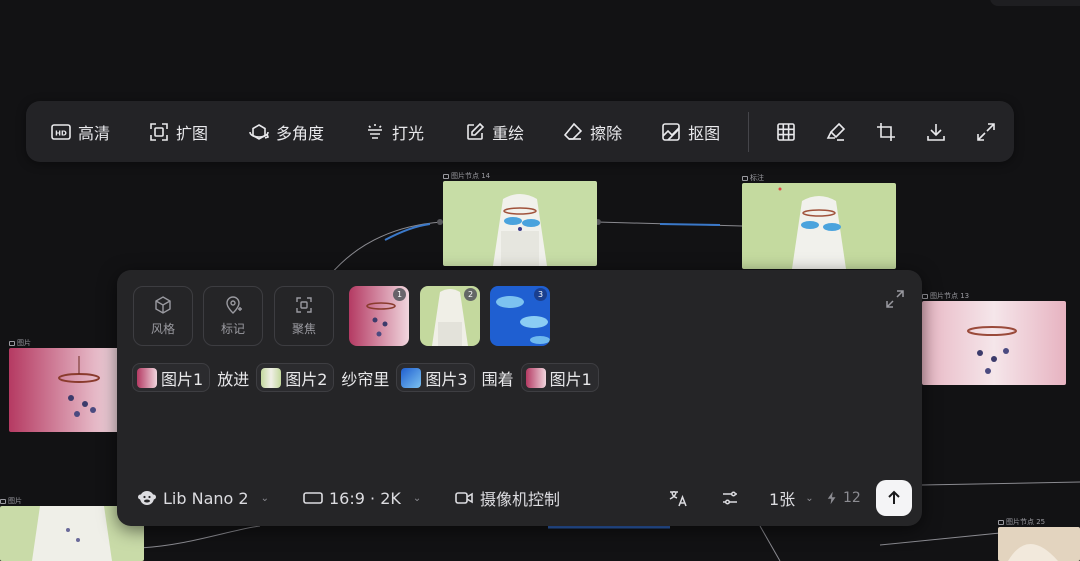 This screenshot has width=1080, height=561. I want to click on node-label-left: 图片, so click(20, 343).